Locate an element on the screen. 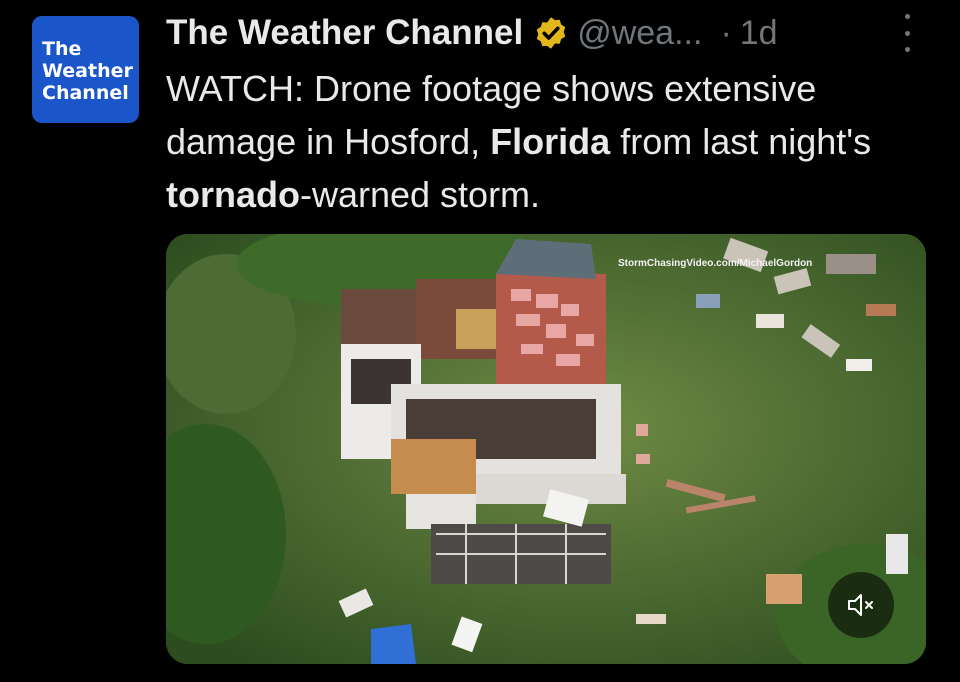 This screenshot has width=960, height=682. avatar-logo-line-1: The is located at coordinates (62, 49).